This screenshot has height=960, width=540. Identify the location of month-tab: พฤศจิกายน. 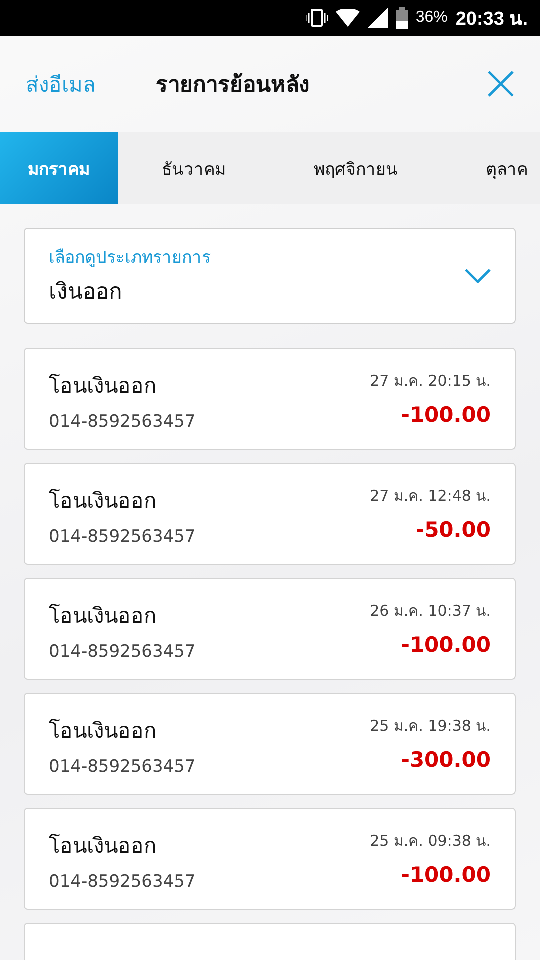
(356, 168).